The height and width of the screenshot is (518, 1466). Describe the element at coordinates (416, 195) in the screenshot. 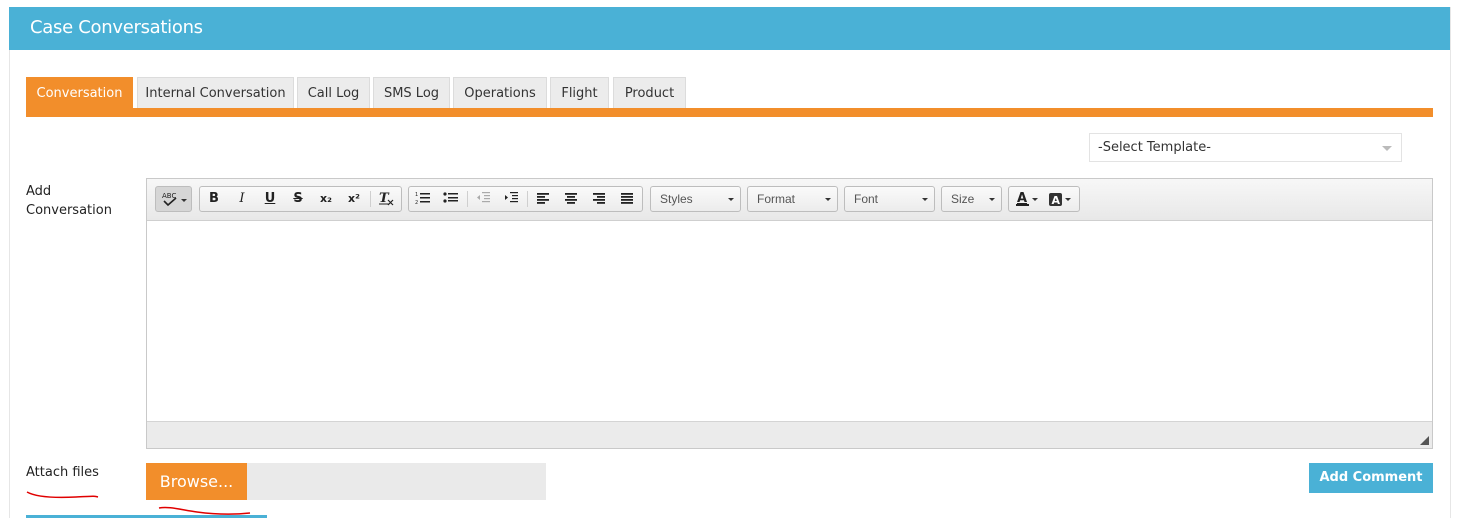

I see `svg-text: 1` at that location.